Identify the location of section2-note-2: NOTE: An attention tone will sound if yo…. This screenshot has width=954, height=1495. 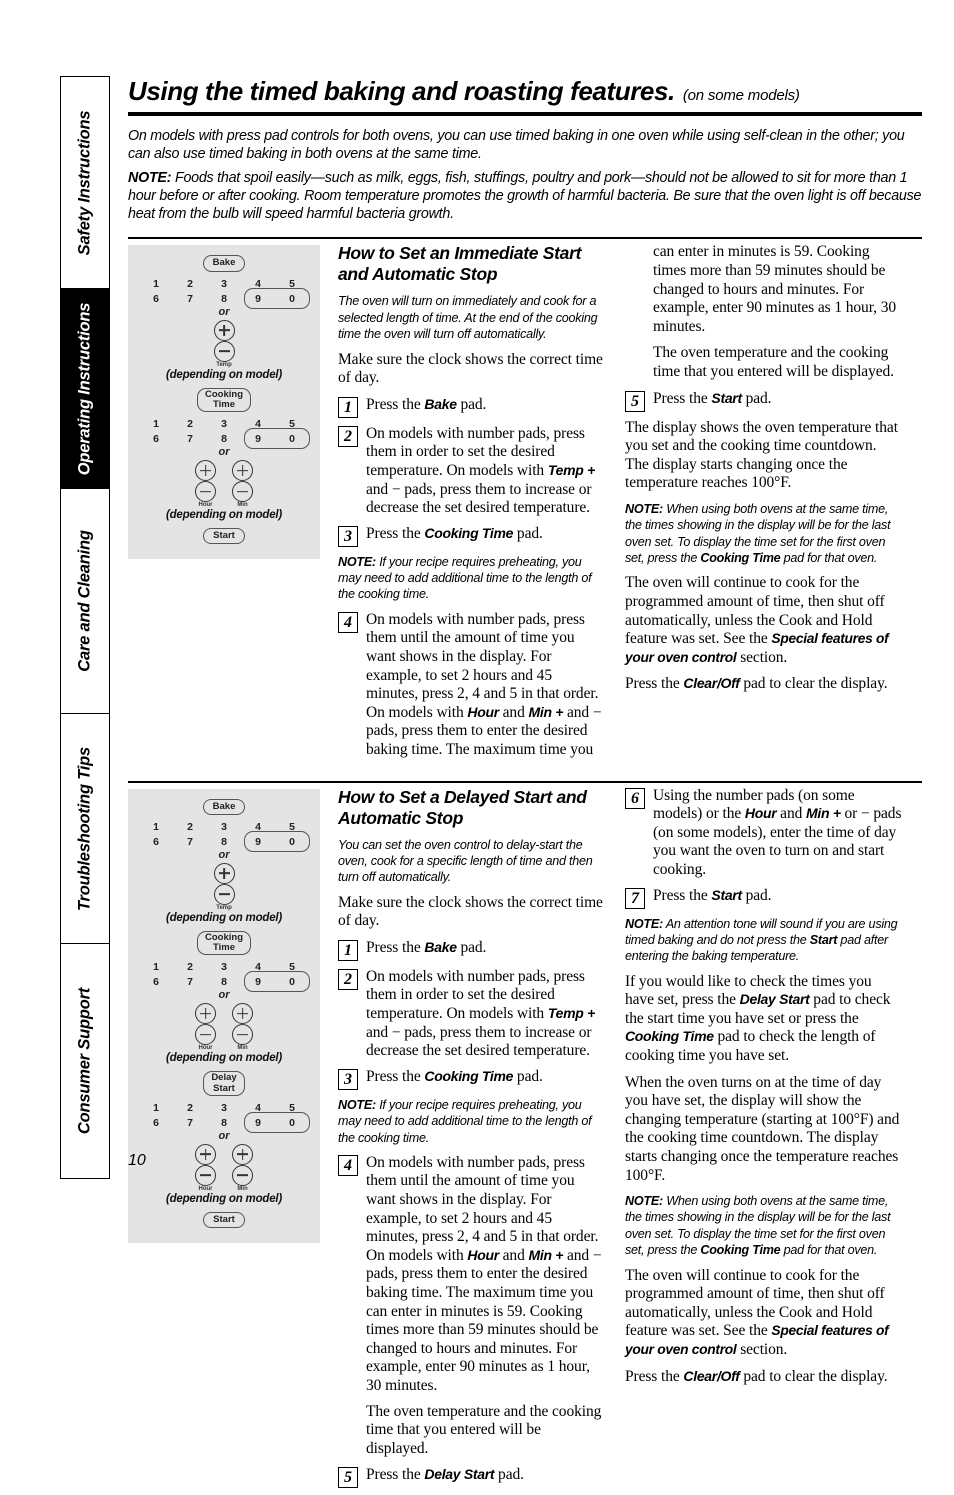
(764, 940).